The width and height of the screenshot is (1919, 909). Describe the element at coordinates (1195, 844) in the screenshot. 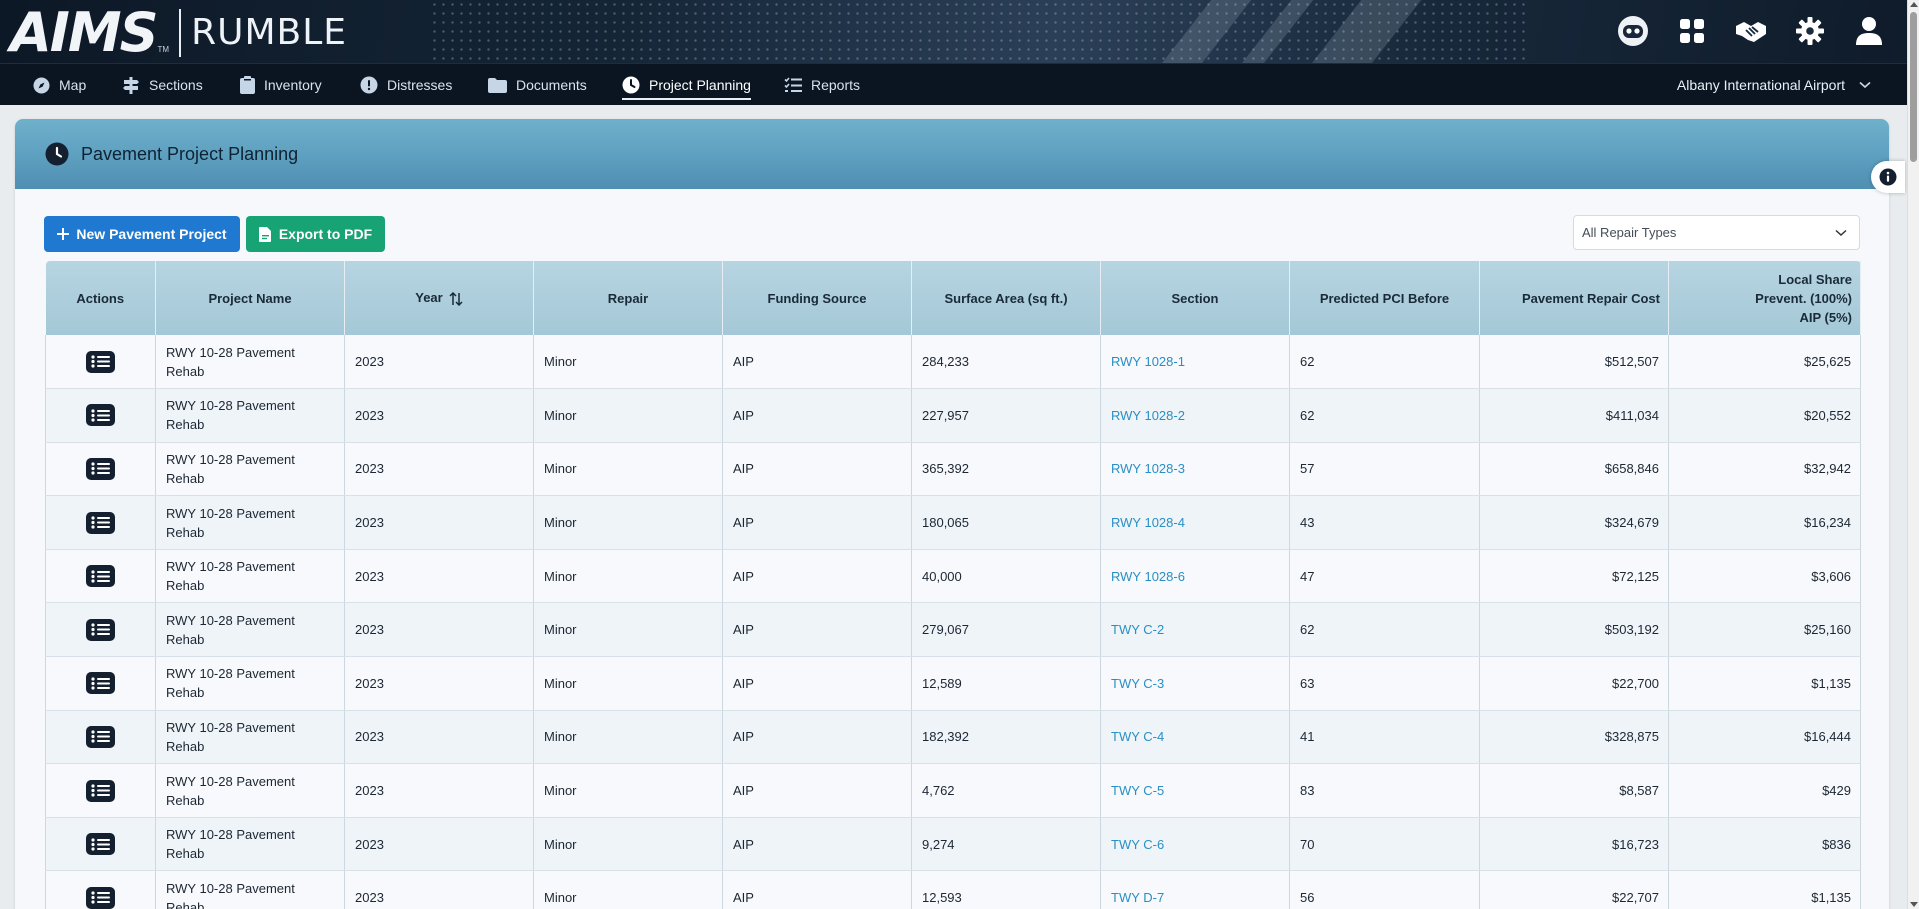

I see `section-link: TWY C-6` at that location.